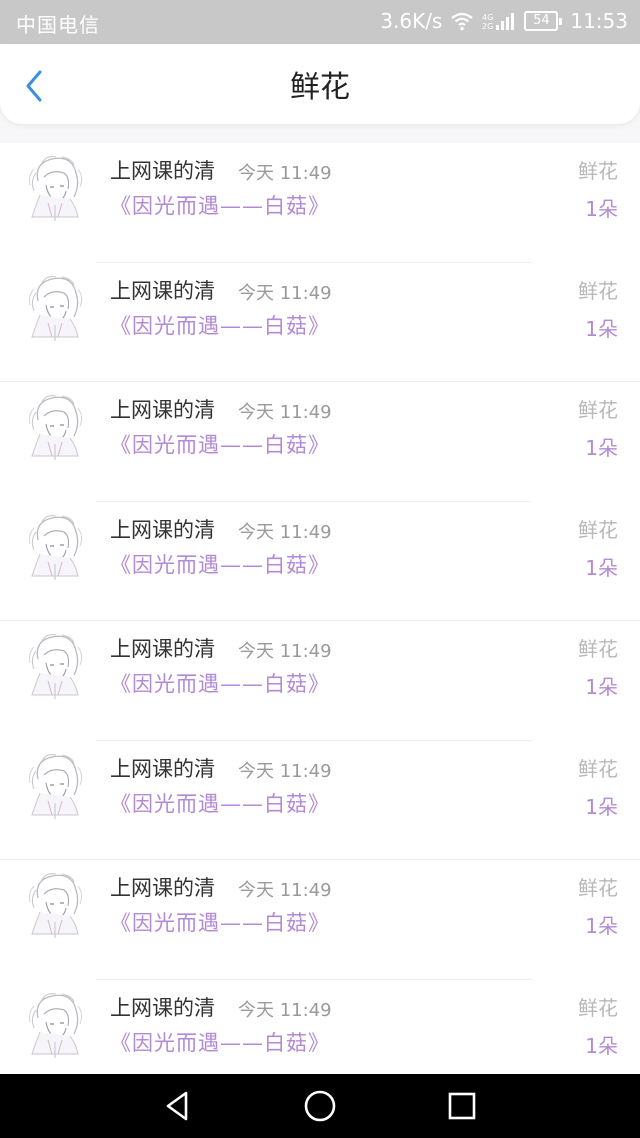 This screenshot has height=1138, width=640. I want to click on page-title: 鲜花, so click(320, 87).